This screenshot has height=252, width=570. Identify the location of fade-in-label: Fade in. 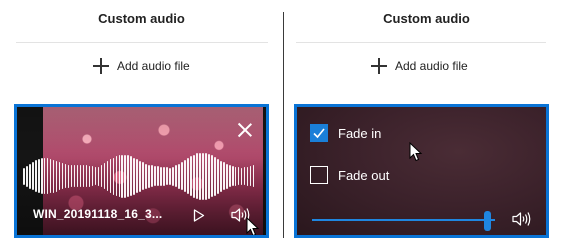
(360, 133).